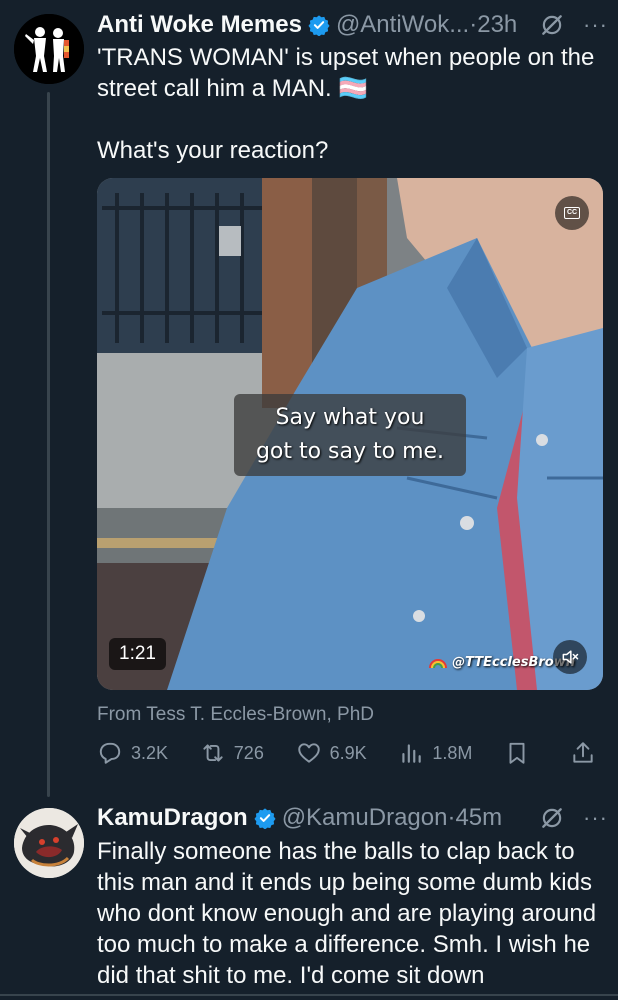  What do you see at coordinates (412, 753) in the screenshot?
I see `views-icon` at bounding box center [412, 753].